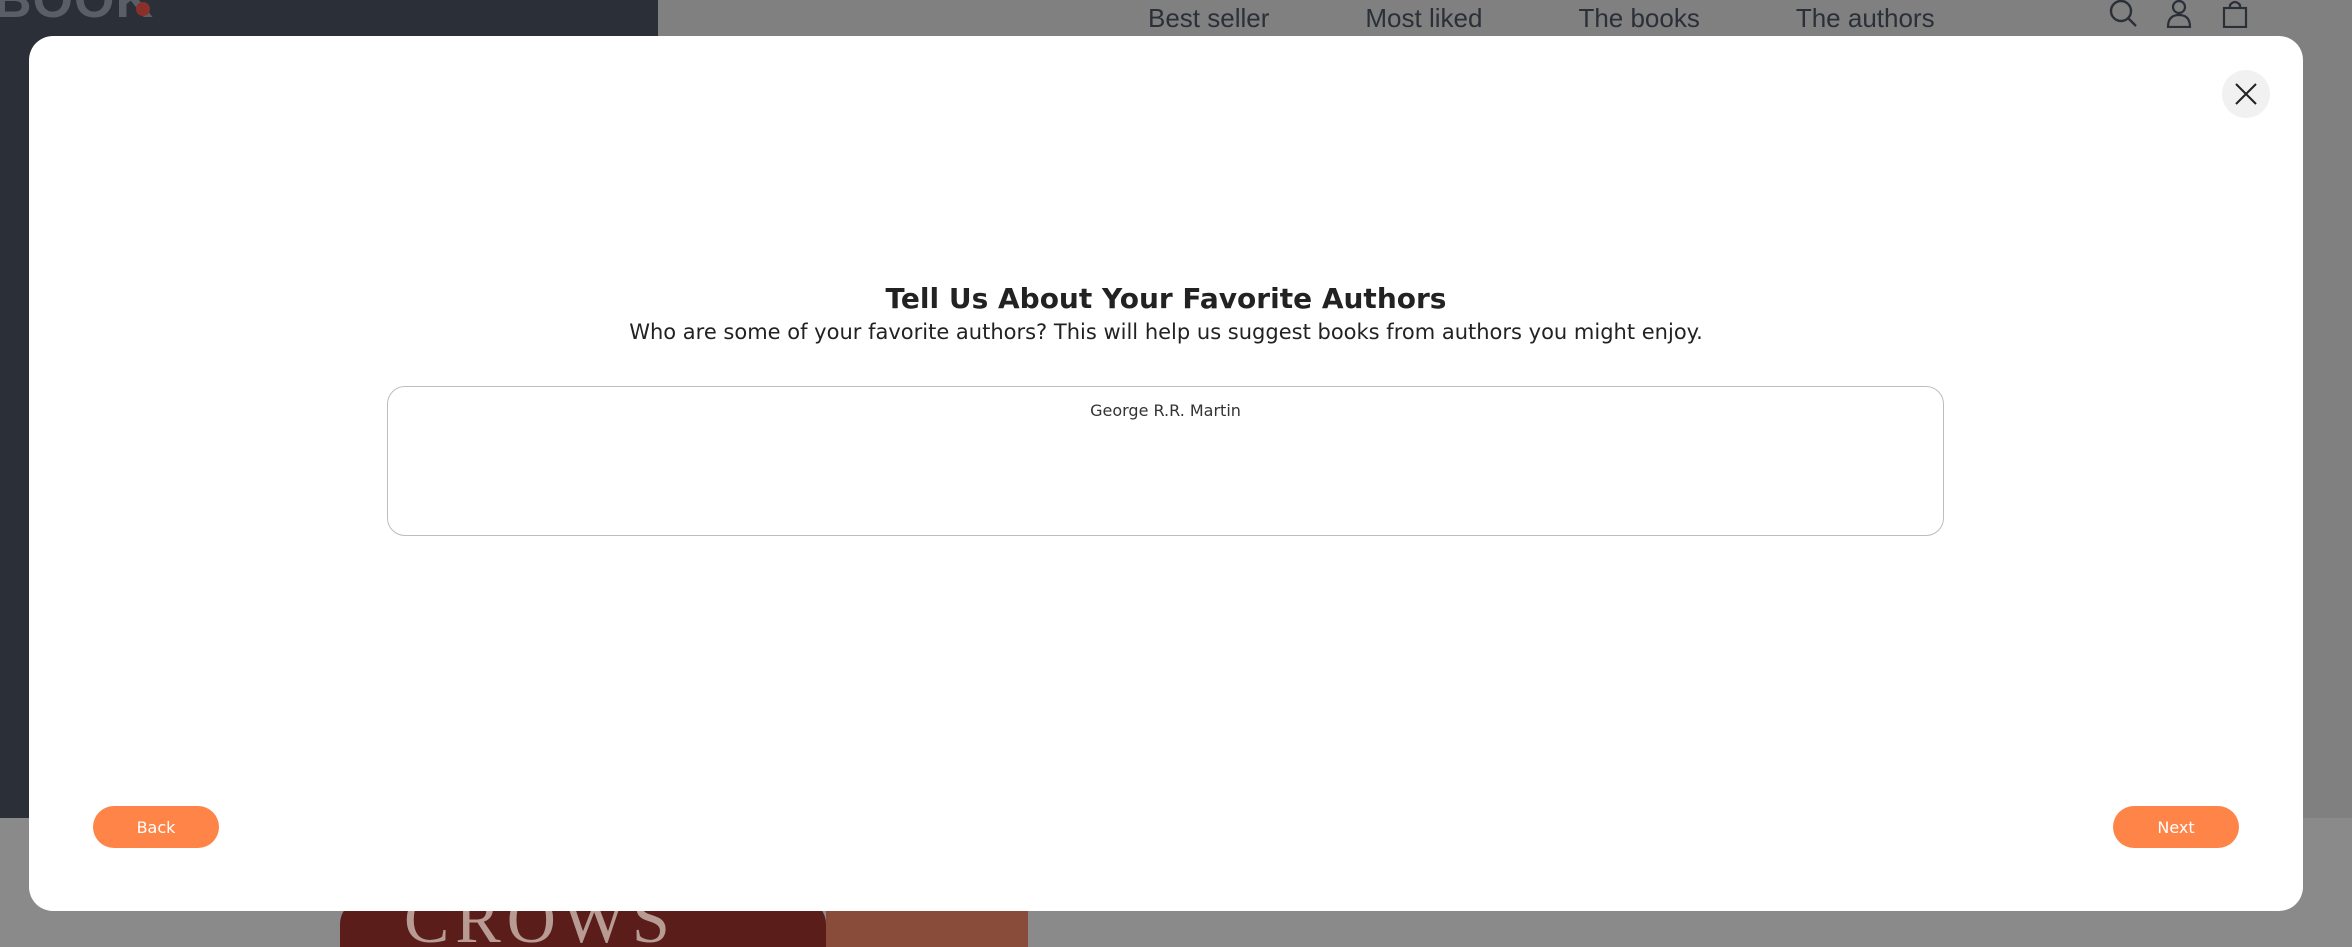 This screenshot has width=2352, height=947. Describe the element at coordinates (1423, 18) in the screenshot. I see `nav-most-liked: Most liked` at that location.